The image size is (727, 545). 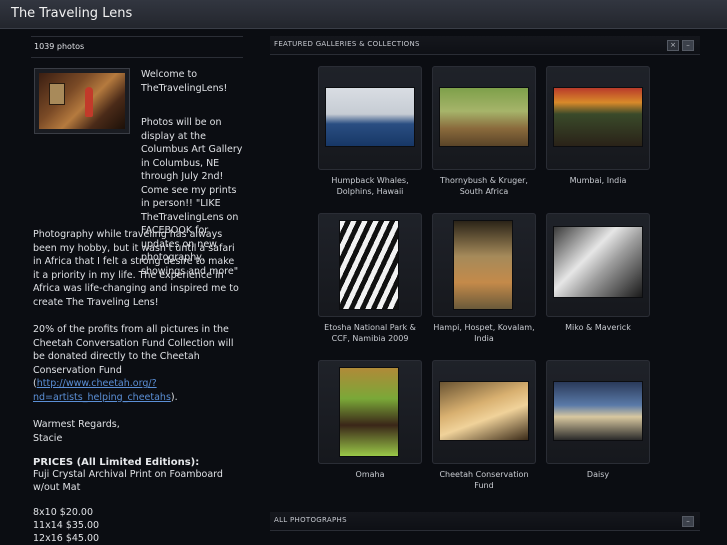 I want to click on zebra-thumbnail, so click(x=369, y=265).